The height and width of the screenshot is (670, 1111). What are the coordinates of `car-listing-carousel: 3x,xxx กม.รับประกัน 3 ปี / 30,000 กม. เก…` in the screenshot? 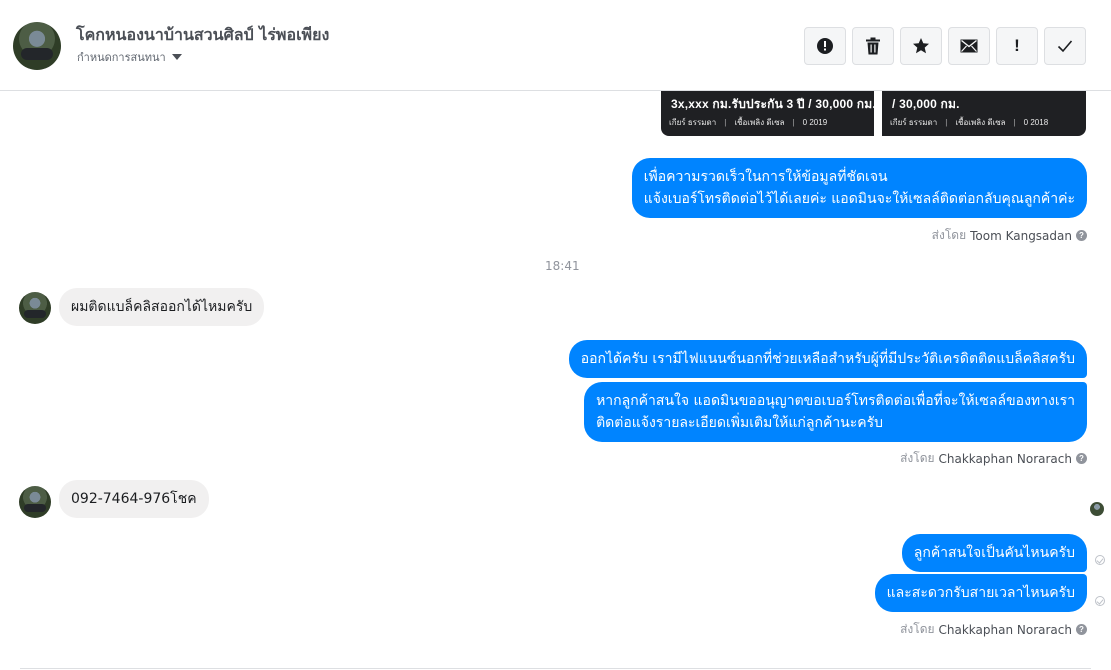 It's located at (873, 113).